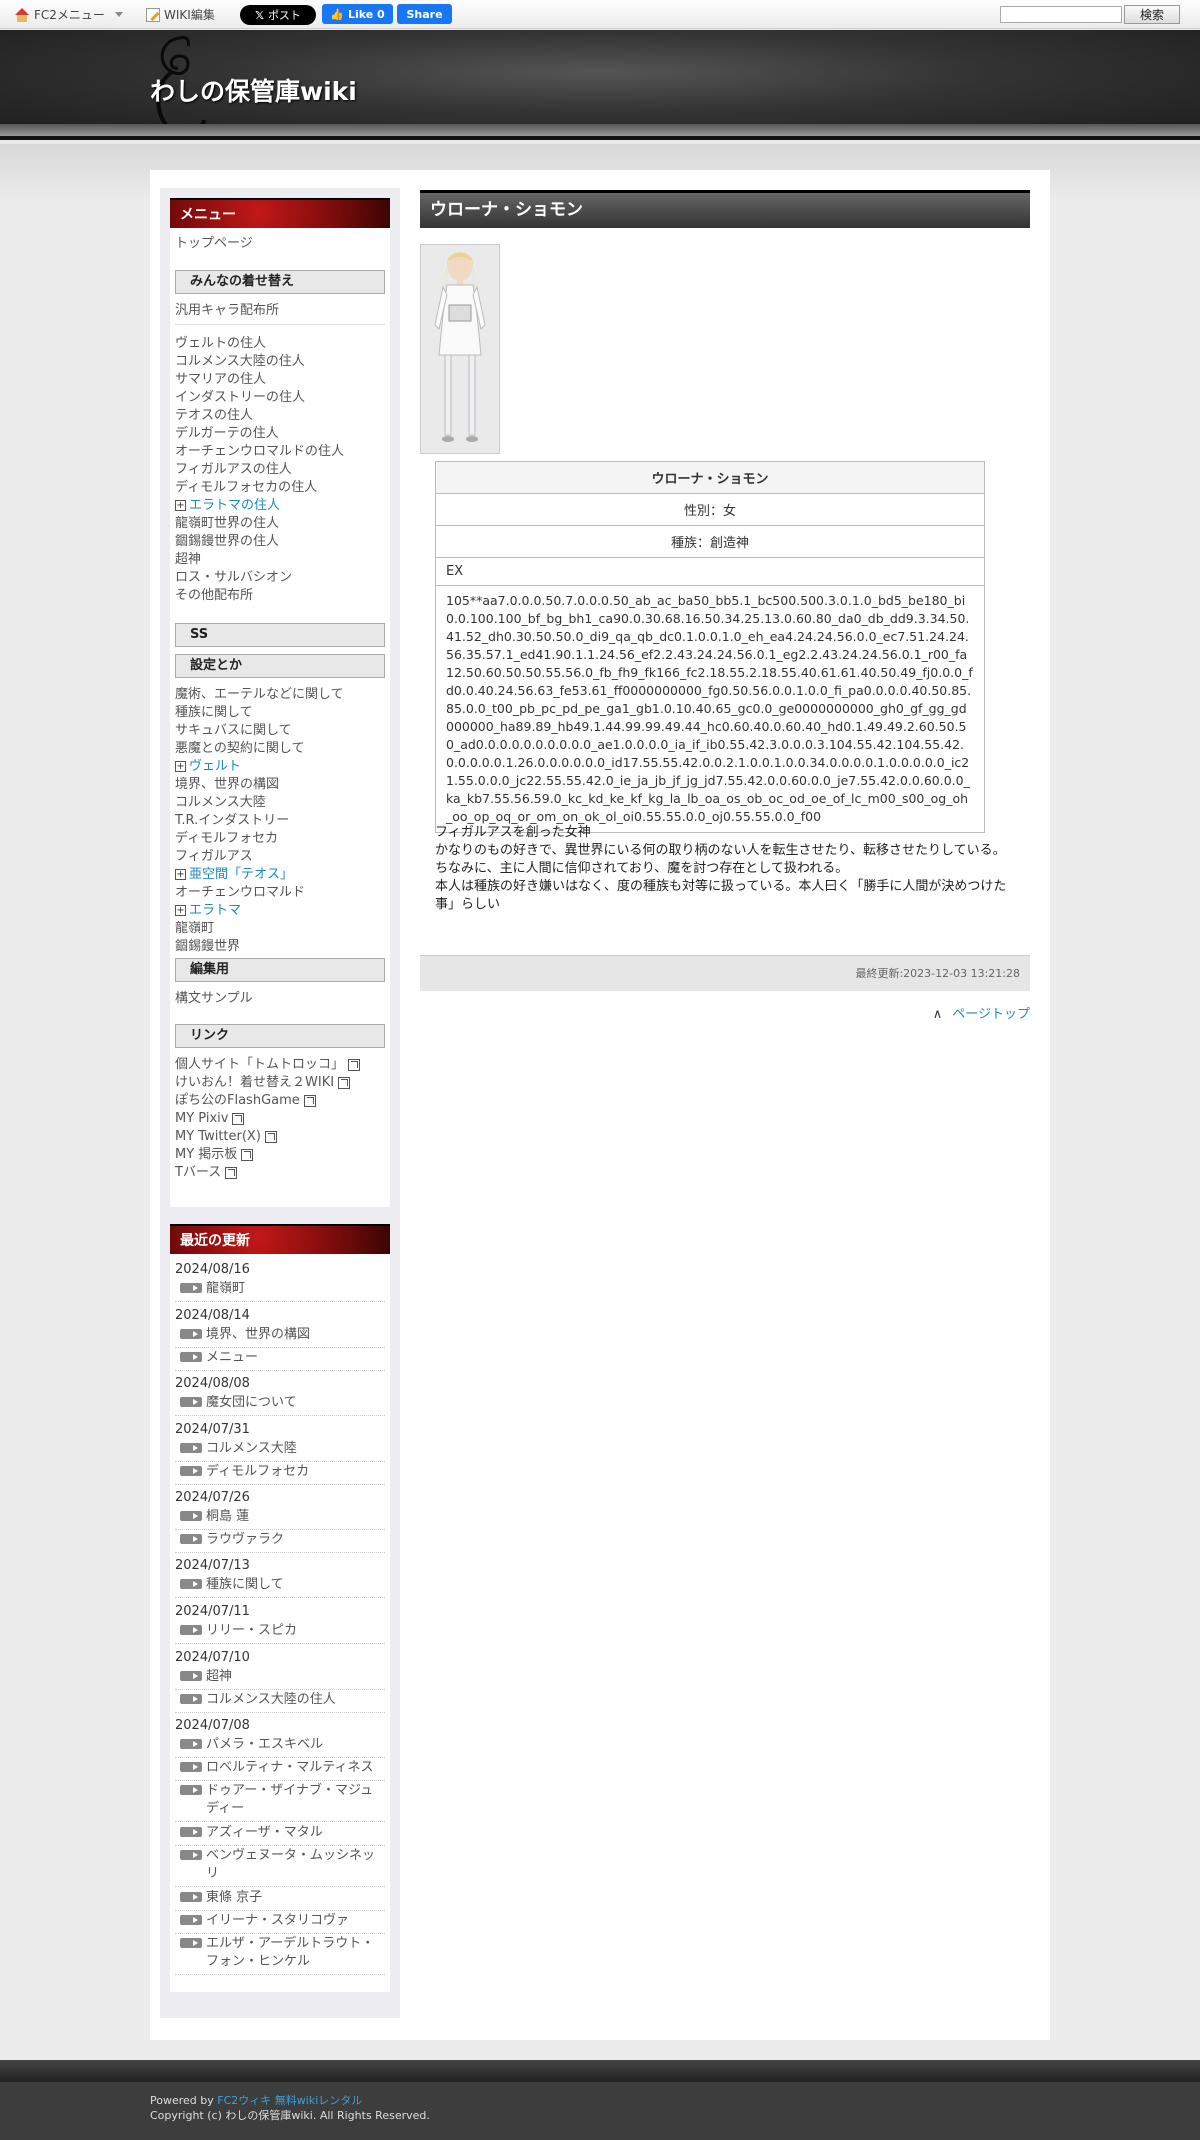 This screenshot has width=1200, height=2140. I want to click on menu-item-eratoma: エラトマ, so click(215, 910).